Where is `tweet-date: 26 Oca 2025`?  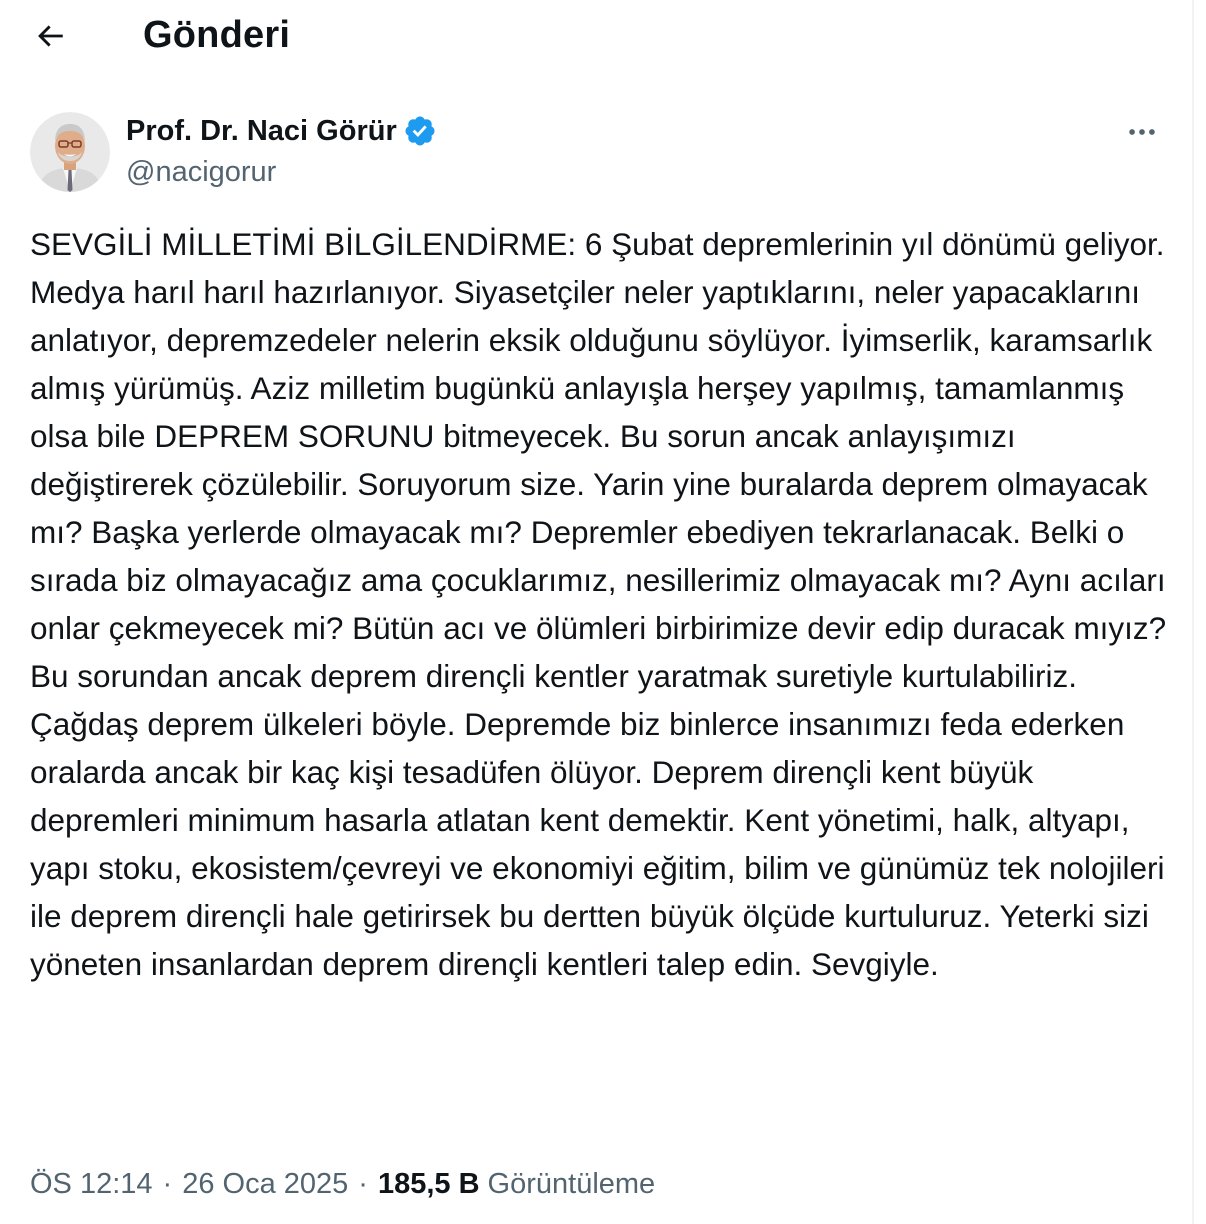
tweet-date: 26 Oca 2025 is located at coordinates (265, 1184).